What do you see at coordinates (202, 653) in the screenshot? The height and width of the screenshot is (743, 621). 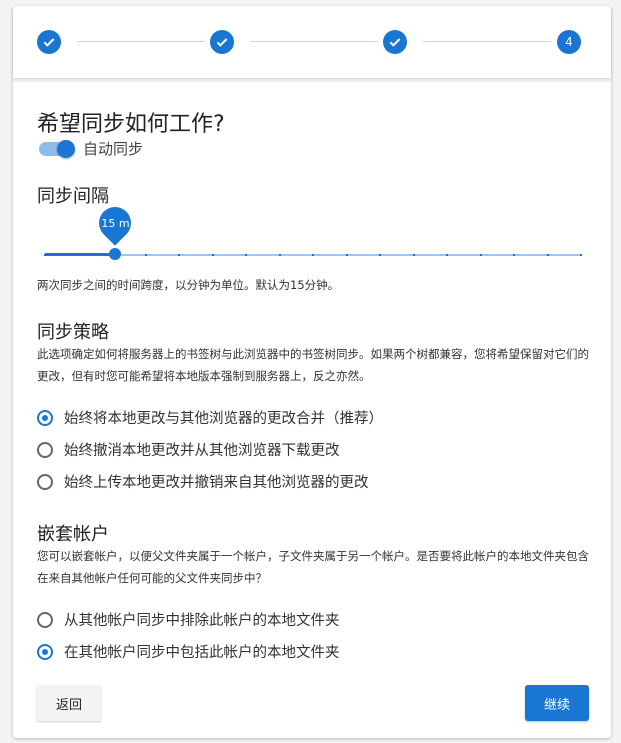 I see `option-label: 在其他帐户同步中包括此帐户的本地文件夹` at bounding box center [202, 653].